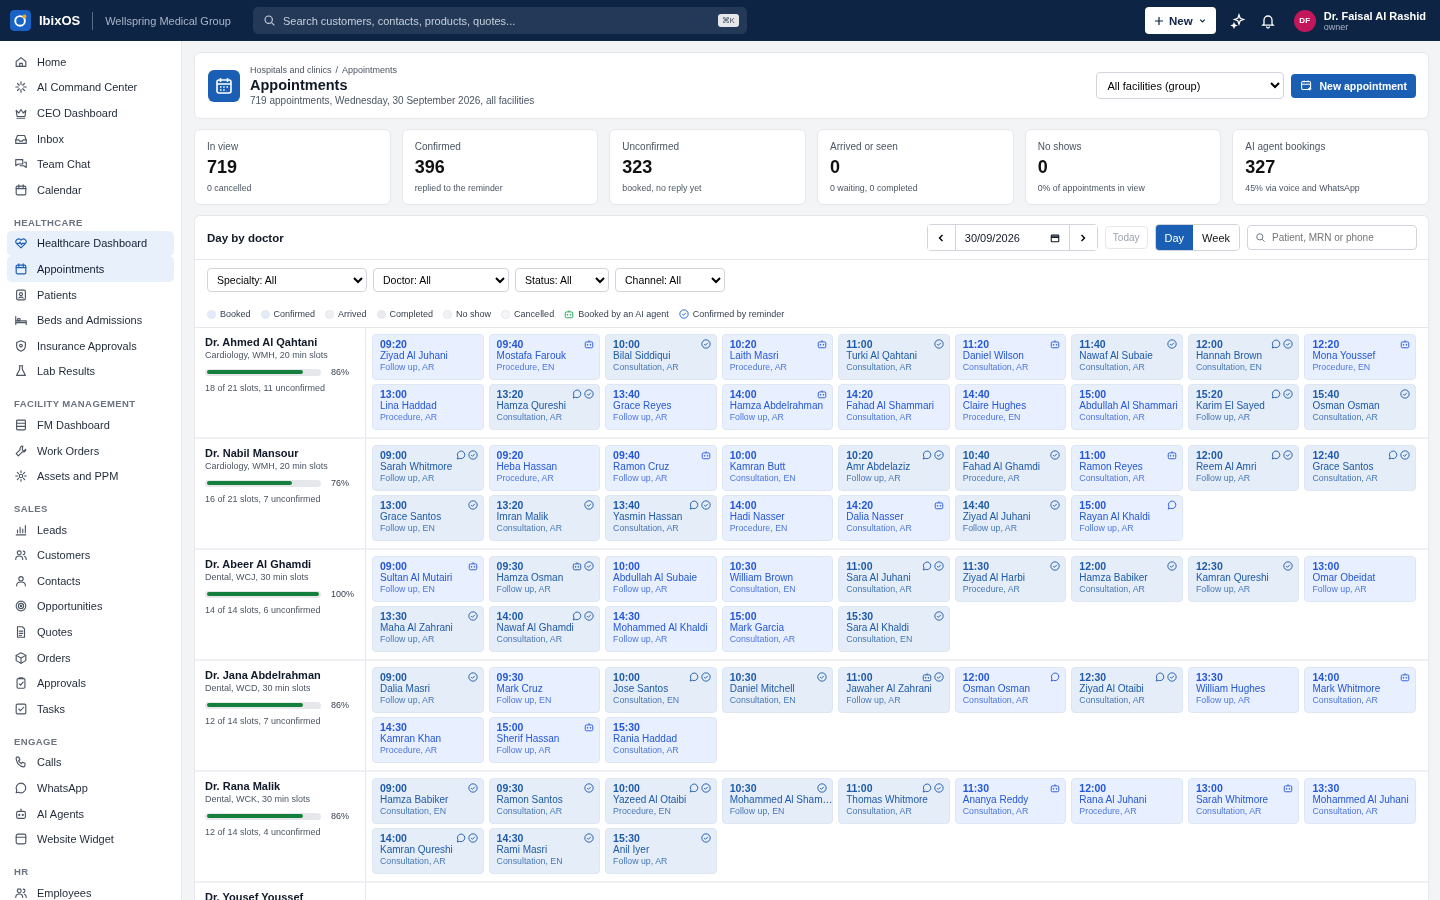 This screenshot has height=900, width=1440. Describe the element at coordinates (1174, 237) in the screenshot. I see `view-tab: Day` at that location.